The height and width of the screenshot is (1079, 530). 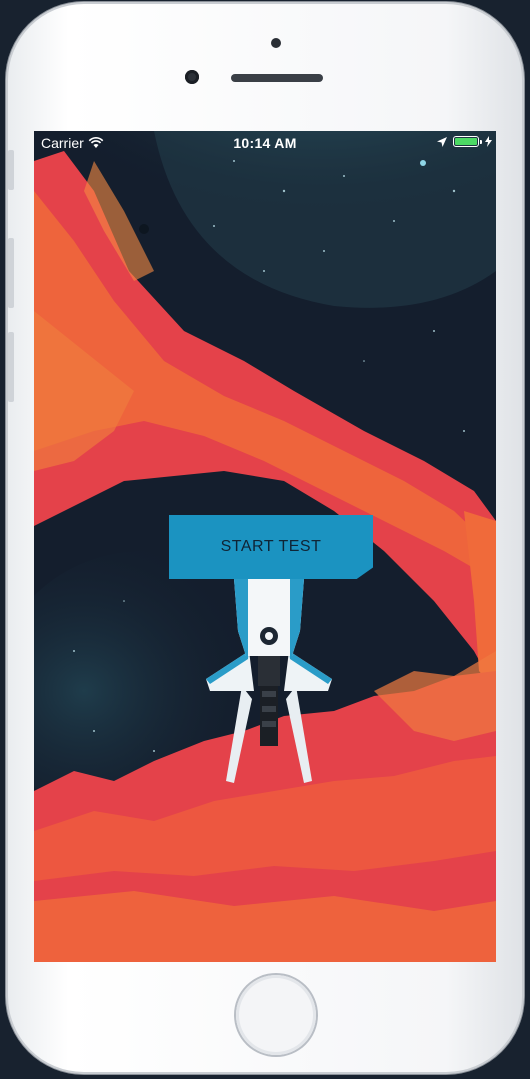 What do you see at coordinates (442, 141) in the screenshot?
I see `location-arrow-icon` at bounding box center [442, 141].